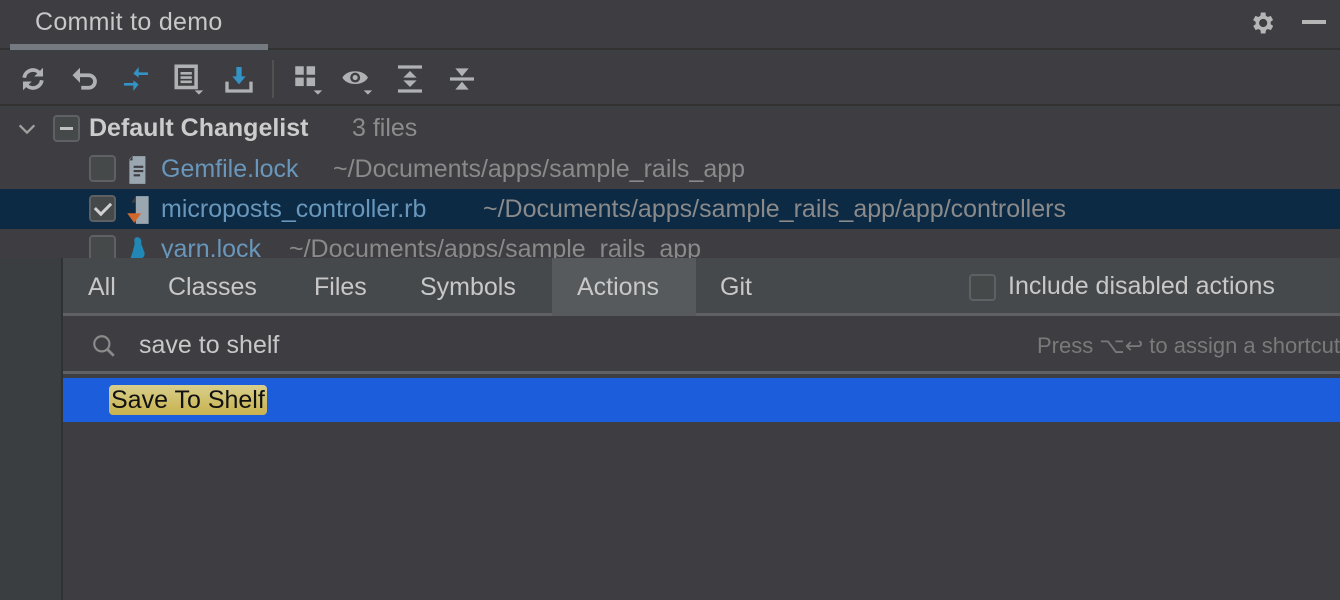 This screenshot has width=1340, height=600. What do you see at coordinates (104, 346) in the screenshot?
I see `search-icon` at bounding box center [104, 346].